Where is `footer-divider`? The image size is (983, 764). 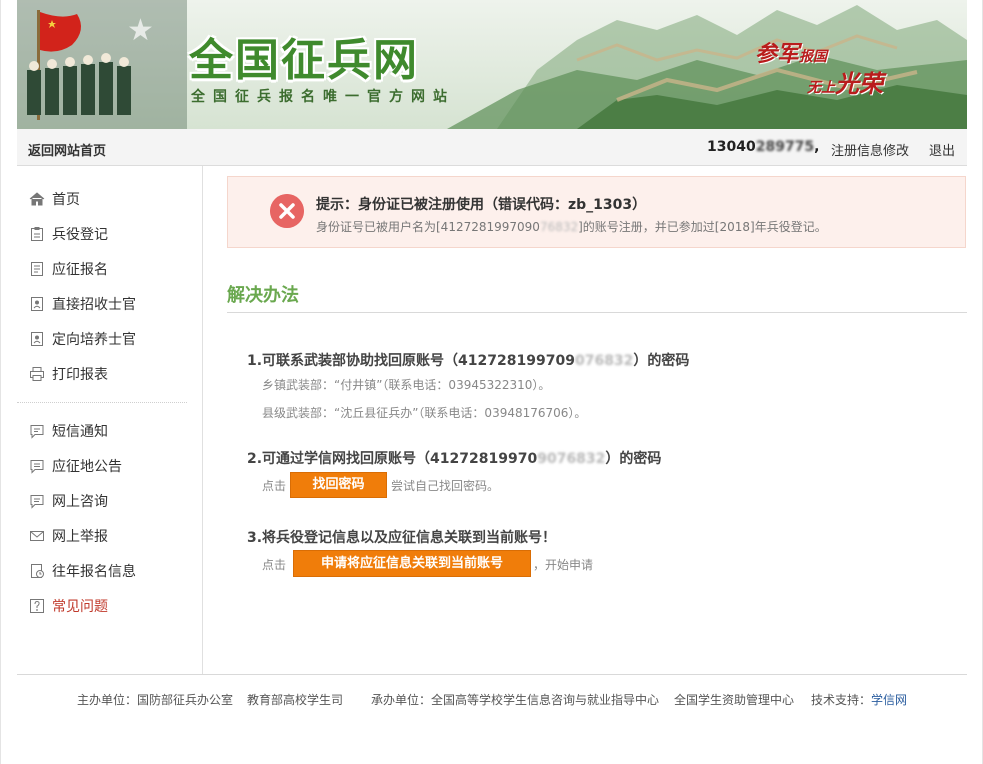 footer-divider is located at coordinates (492, 674).